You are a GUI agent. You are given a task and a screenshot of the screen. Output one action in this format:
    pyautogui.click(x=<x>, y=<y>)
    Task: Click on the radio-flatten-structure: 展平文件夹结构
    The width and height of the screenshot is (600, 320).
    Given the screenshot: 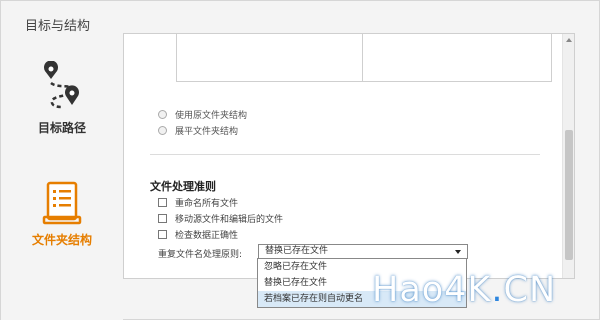 What is the action you would take?
    pyautogui.click(x=198, y=130)
    